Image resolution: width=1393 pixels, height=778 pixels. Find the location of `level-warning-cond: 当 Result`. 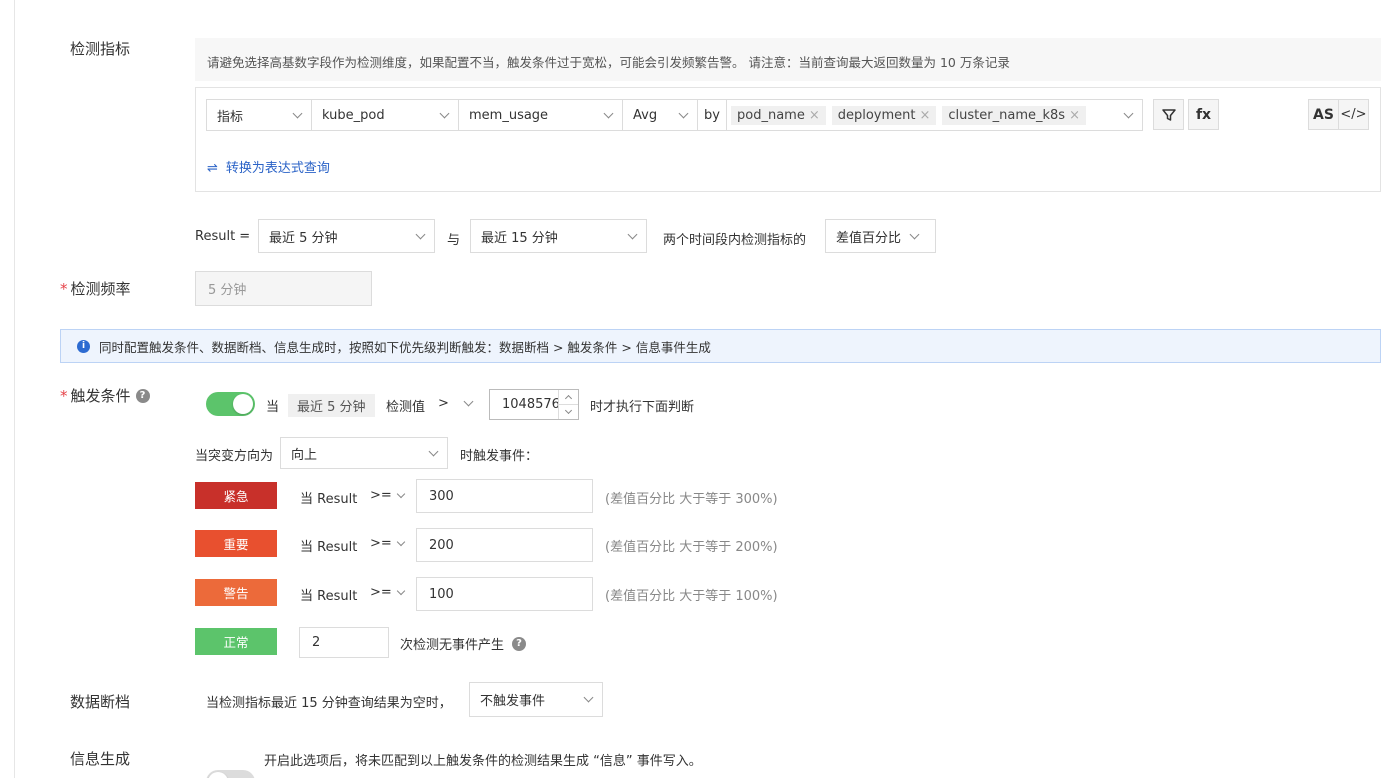

level-warning-cond: 当 Result is located at coordinates (329, 596).